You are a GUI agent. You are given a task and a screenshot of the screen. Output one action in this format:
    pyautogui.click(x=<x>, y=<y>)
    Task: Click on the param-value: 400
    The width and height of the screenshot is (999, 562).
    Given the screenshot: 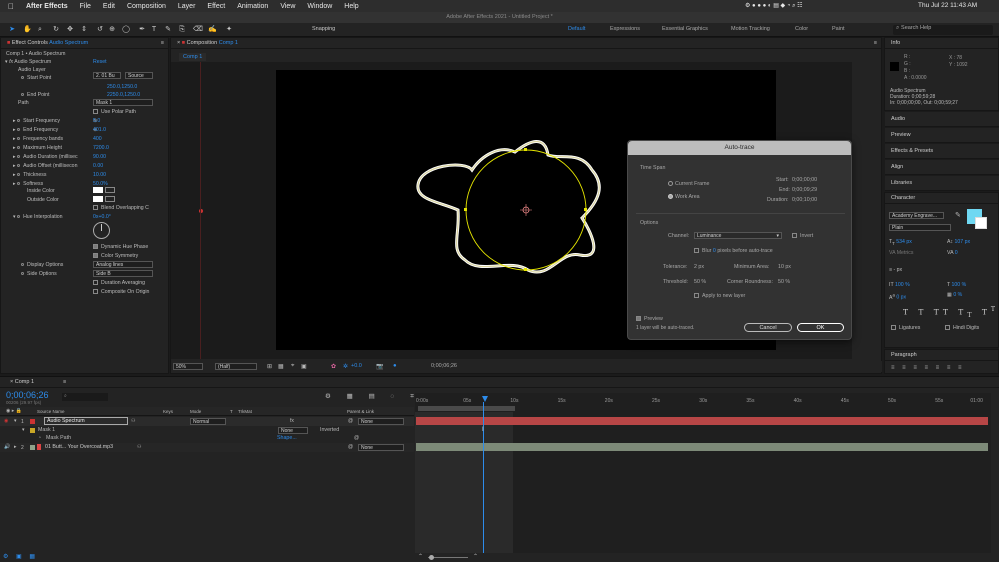 What is the action you would take?
    pyautogui.click(x=97, y=139)
    